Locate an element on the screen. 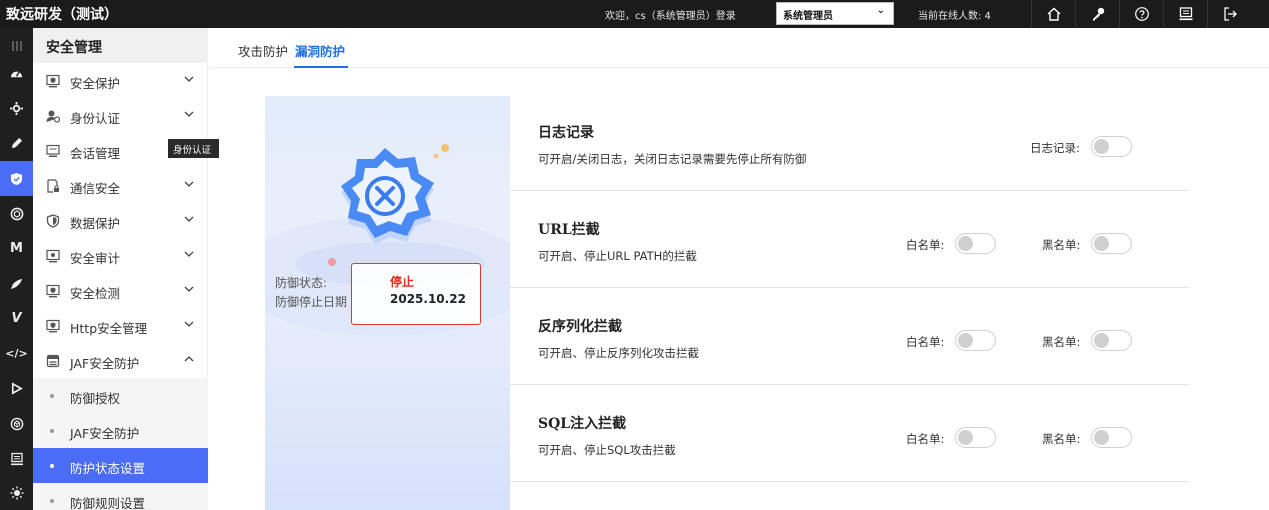 Image resolution: width=1269 pixels, height=510 pixels. app-title: 致远研发（测试） is located at coordinates (62, 15).